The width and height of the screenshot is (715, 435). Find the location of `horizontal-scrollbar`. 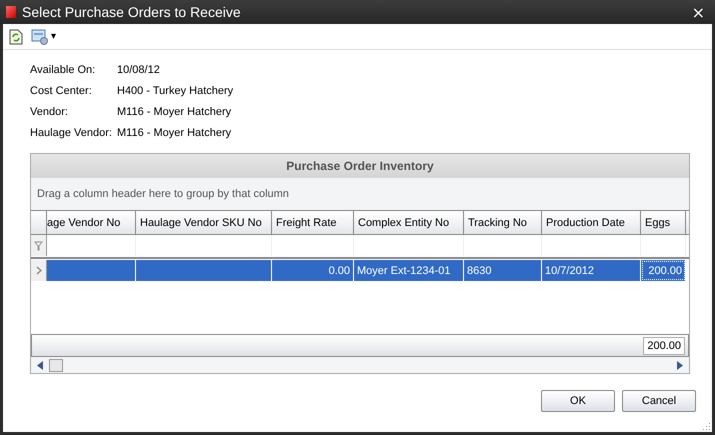

horizontal-scrollbar is located at coordinates (360, 365).